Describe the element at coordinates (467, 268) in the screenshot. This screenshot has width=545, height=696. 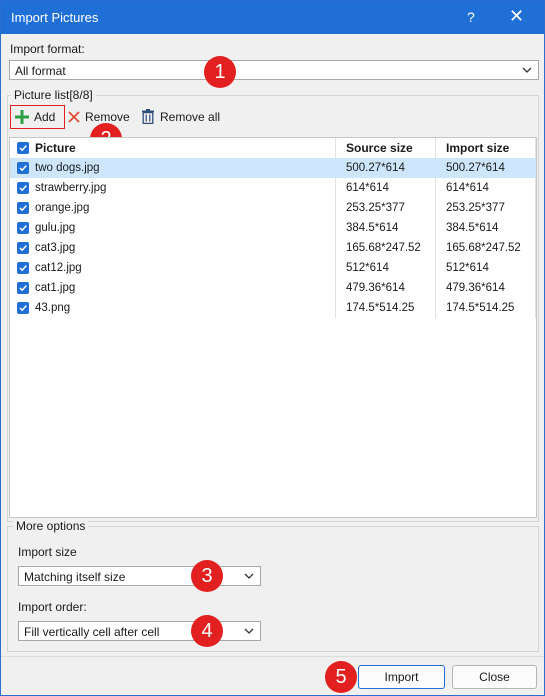
I see `import-size: 512*614` at that location.